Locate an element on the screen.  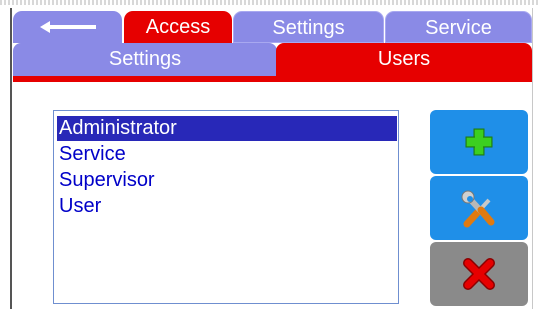
delete-user-button is located at coordinates (479, 274).